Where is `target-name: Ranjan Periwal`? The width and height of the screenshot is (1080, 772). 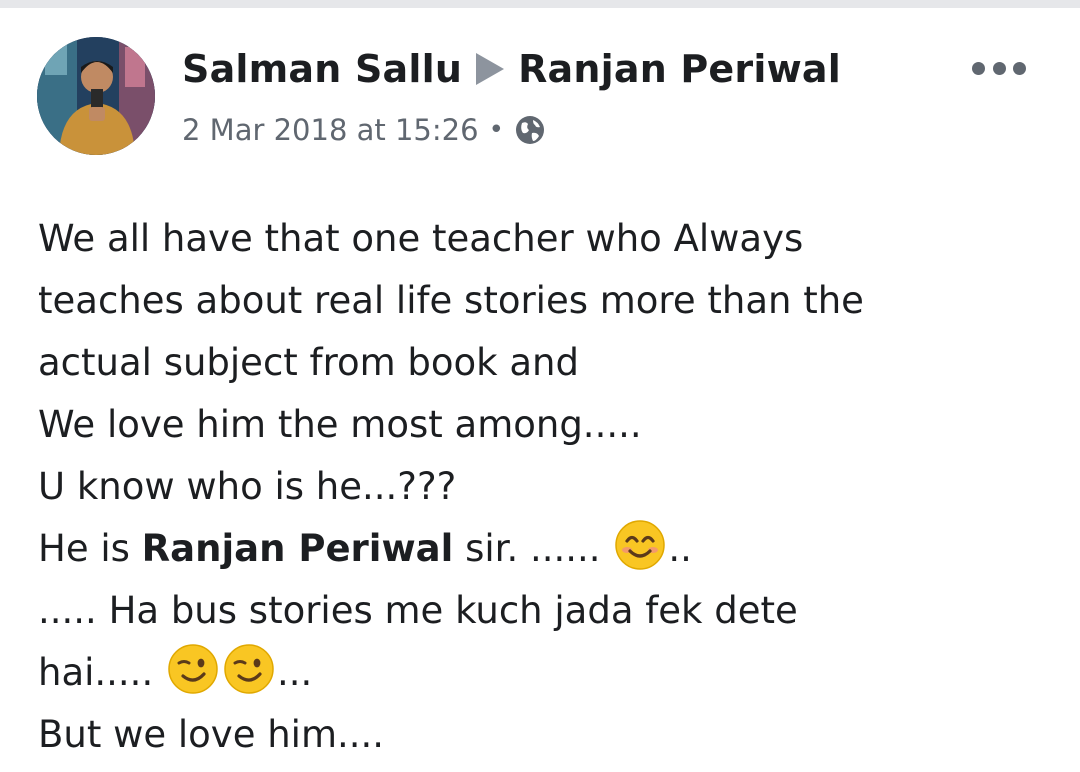 target-name: Ranjan Periwal is located at coordinates (679, 69).